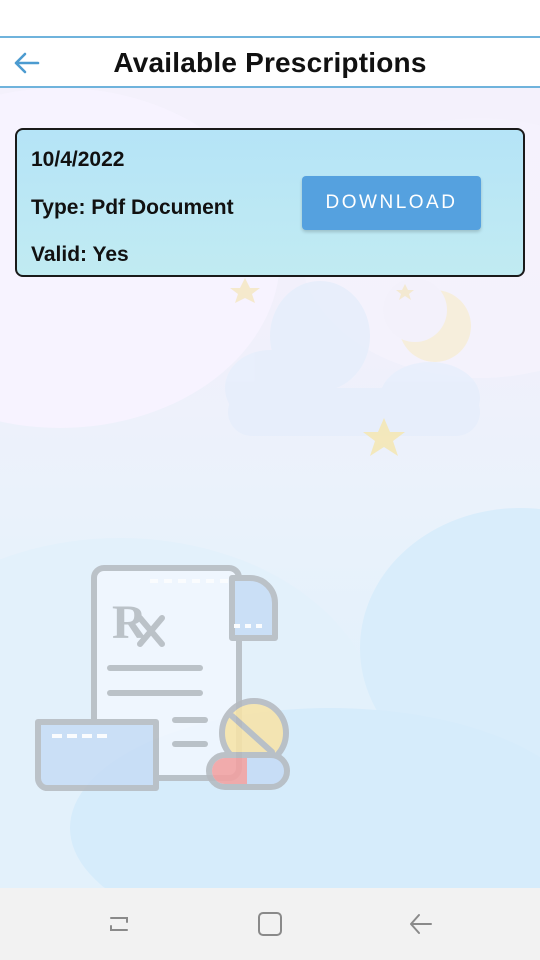  I want to click on app-bar: Available Prescriptions, so click(270, 62).